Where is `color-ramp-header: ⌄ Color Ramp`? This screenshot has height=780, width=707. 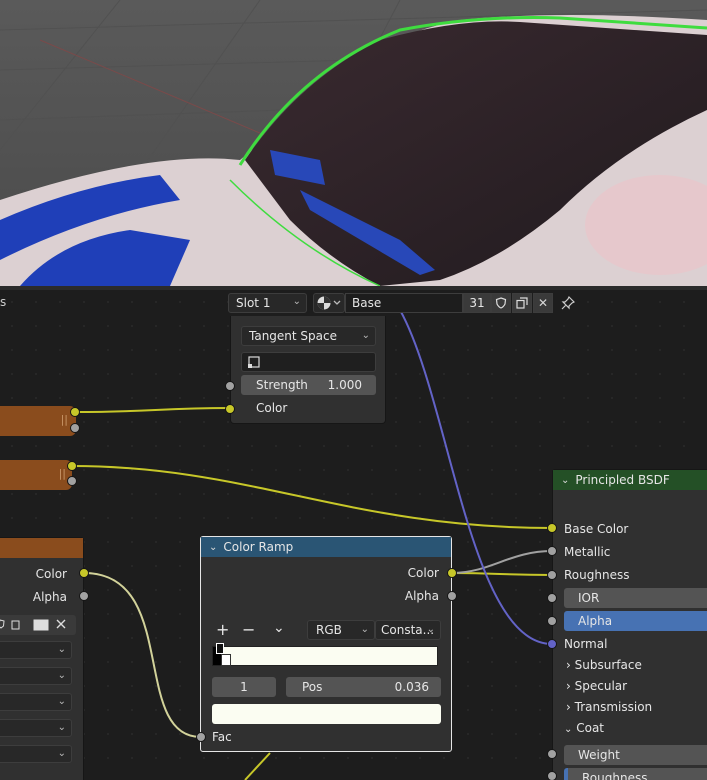 color-ramp-header: ⌄ Color Ramp is located at coordinates (326, 547).